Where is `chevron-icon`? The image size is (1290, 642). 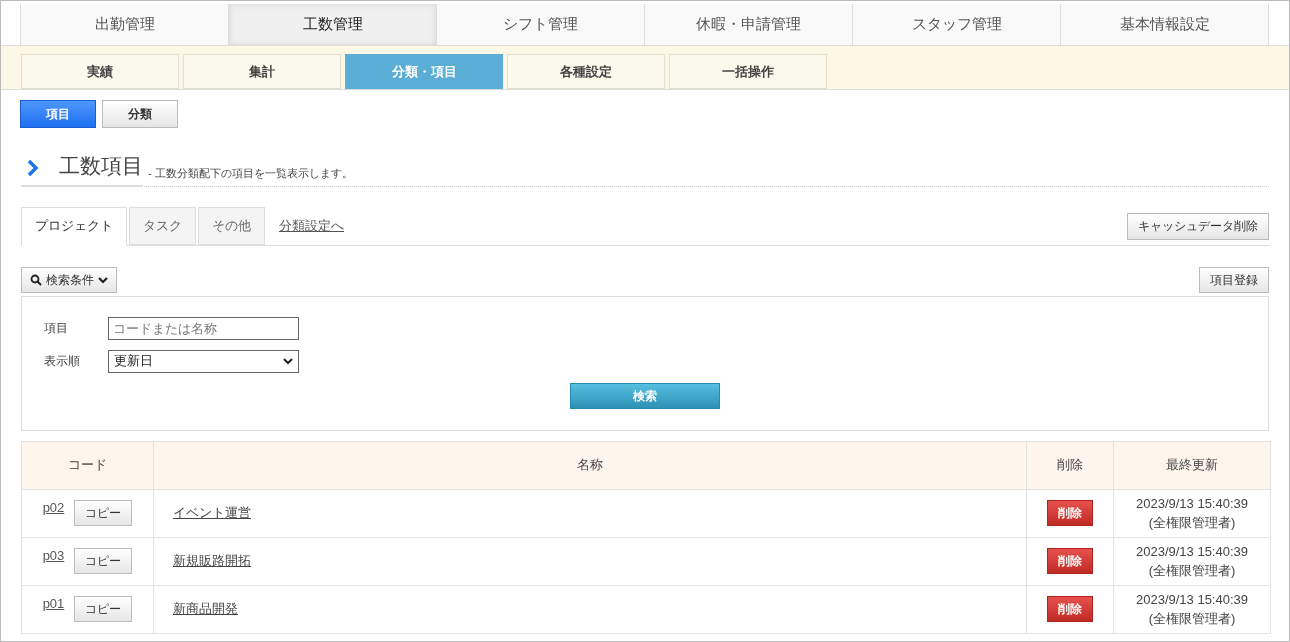
chevron-icon is located at coordinates (33, 167).